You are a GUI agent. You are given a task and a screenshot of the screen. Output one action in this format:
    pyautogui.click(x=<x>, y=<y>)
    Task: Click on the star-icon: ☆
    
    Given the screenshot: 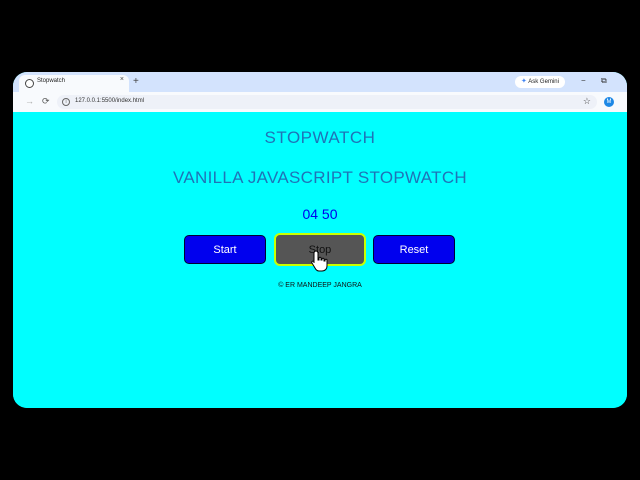 What is the action you would take?
    pyautogui.click(x=587, y=101)
    